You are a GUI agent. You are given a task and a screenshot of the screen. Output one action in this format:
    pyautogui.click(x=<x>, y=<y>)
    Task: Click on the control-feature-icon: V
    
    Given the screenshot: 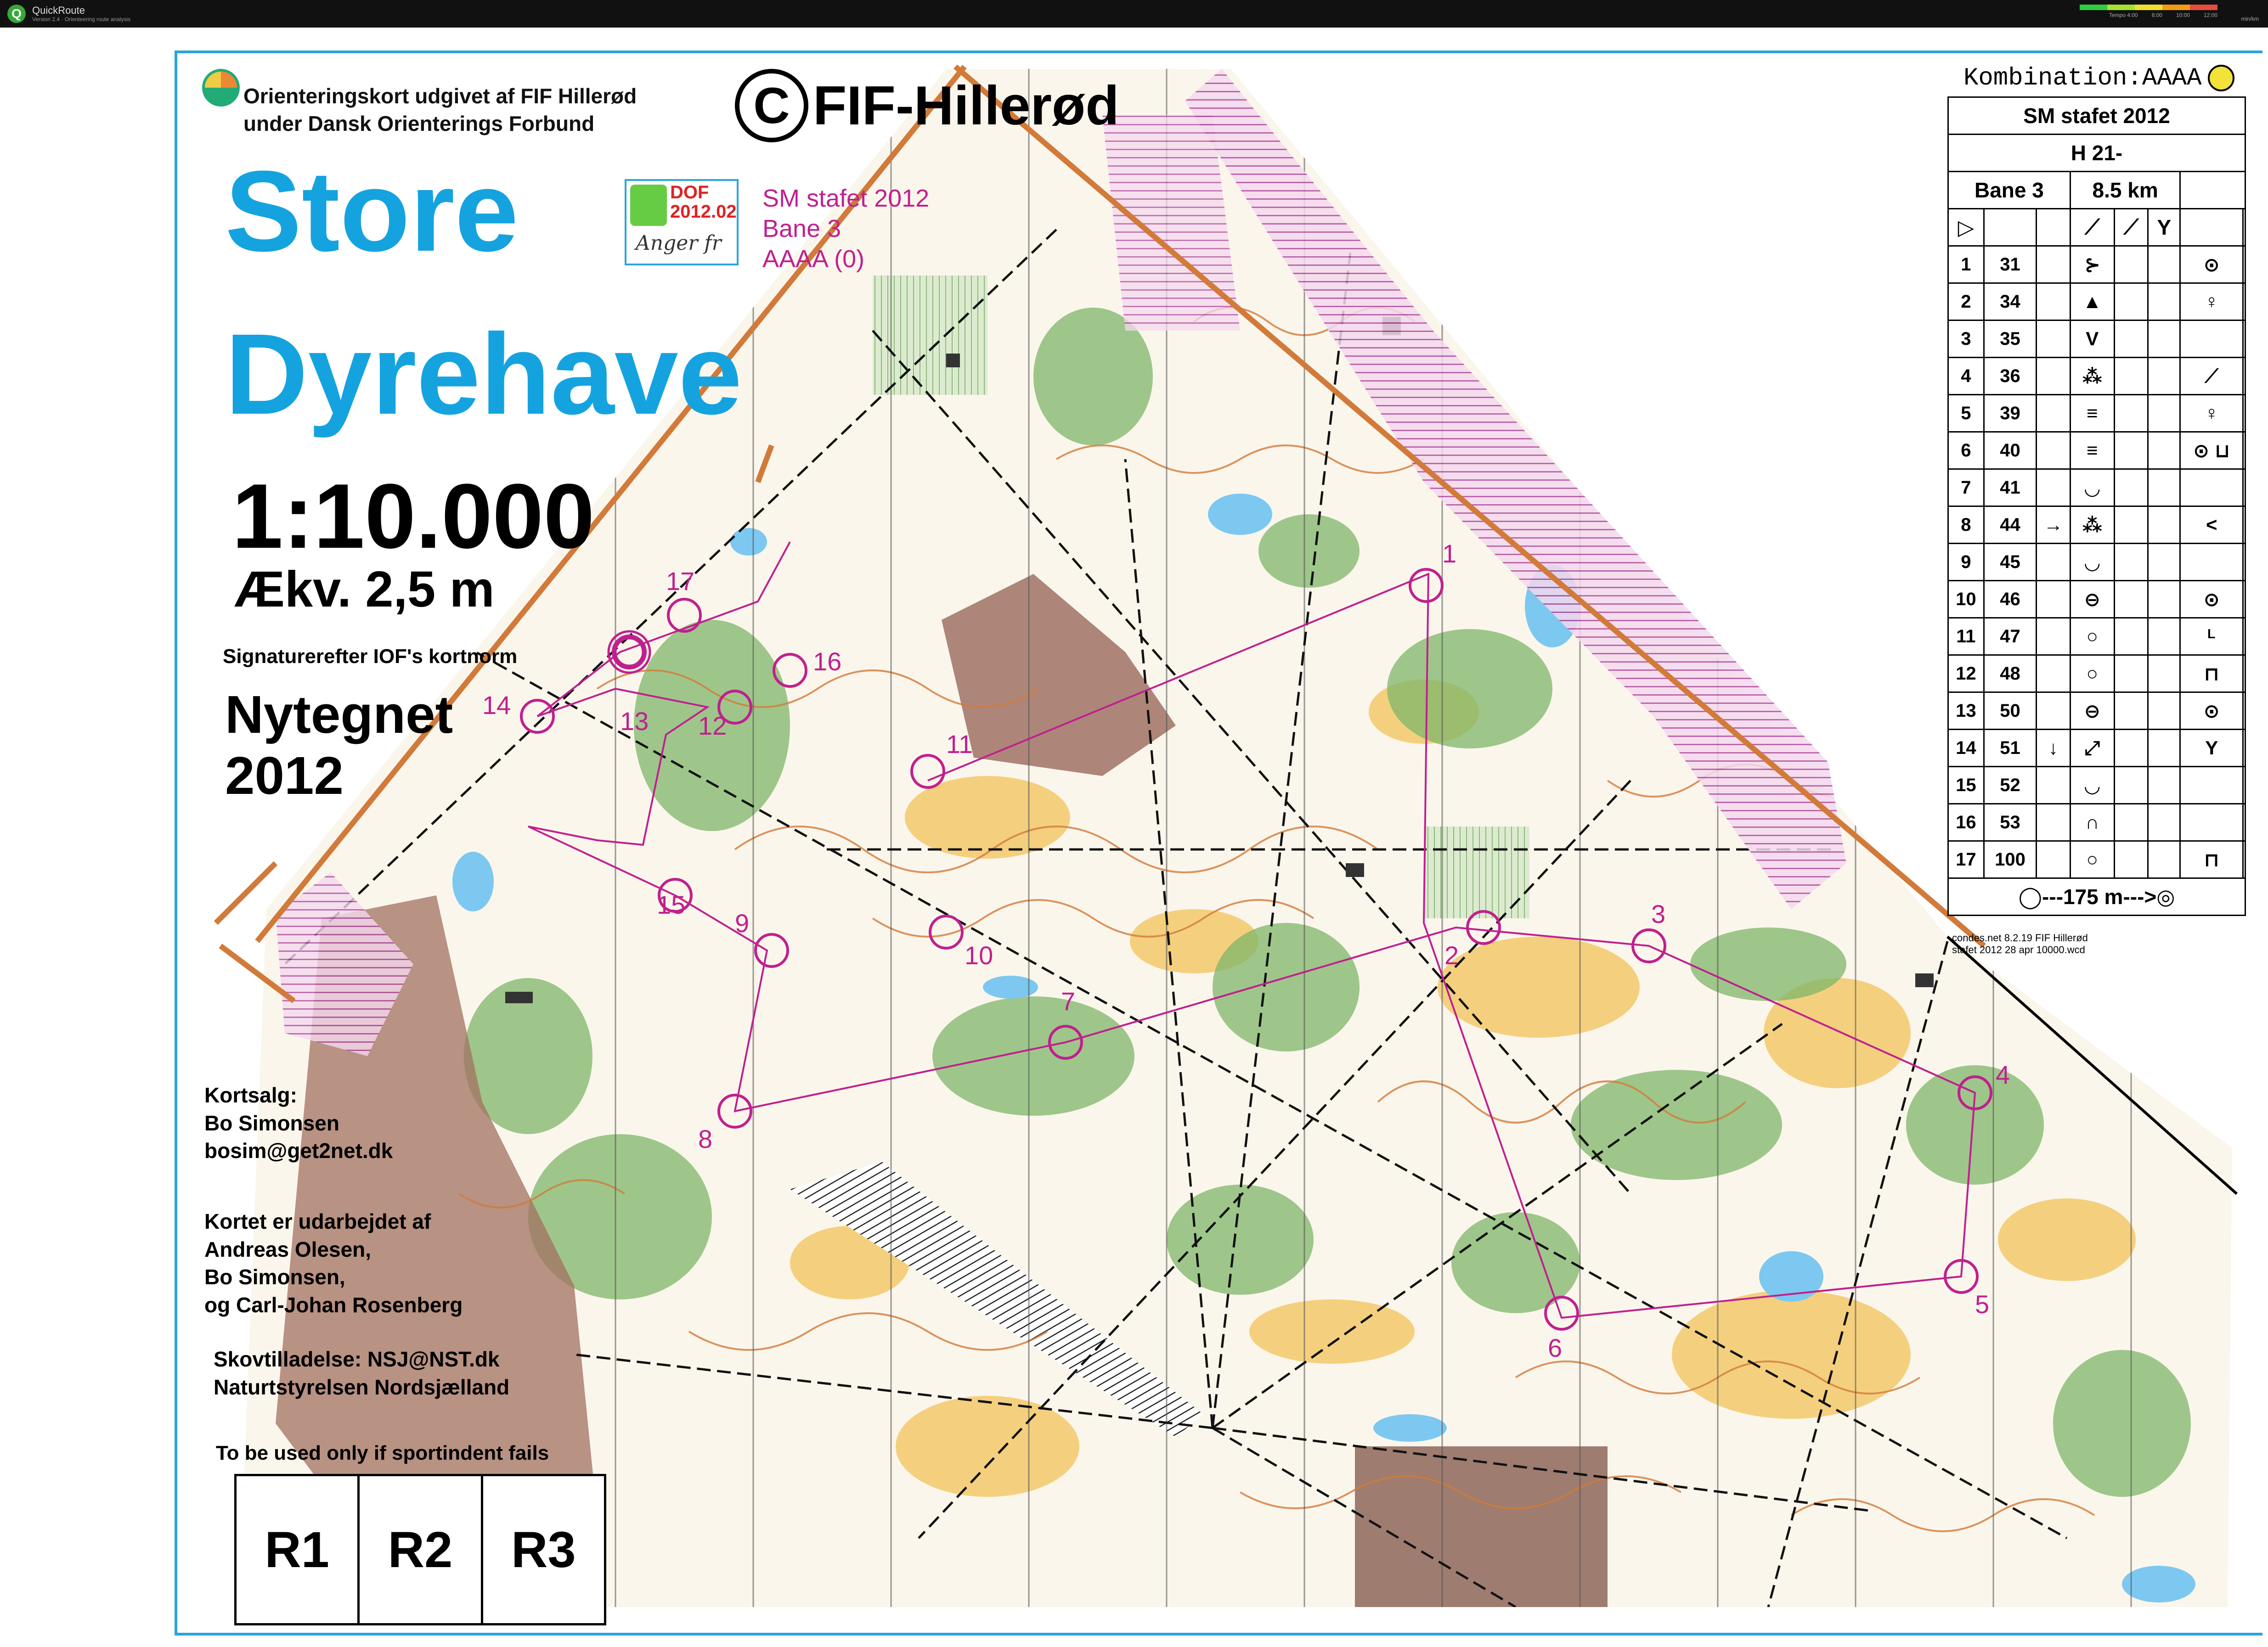 What is the action you would take?
    pyautogui.click(x=2092, y=339)
    